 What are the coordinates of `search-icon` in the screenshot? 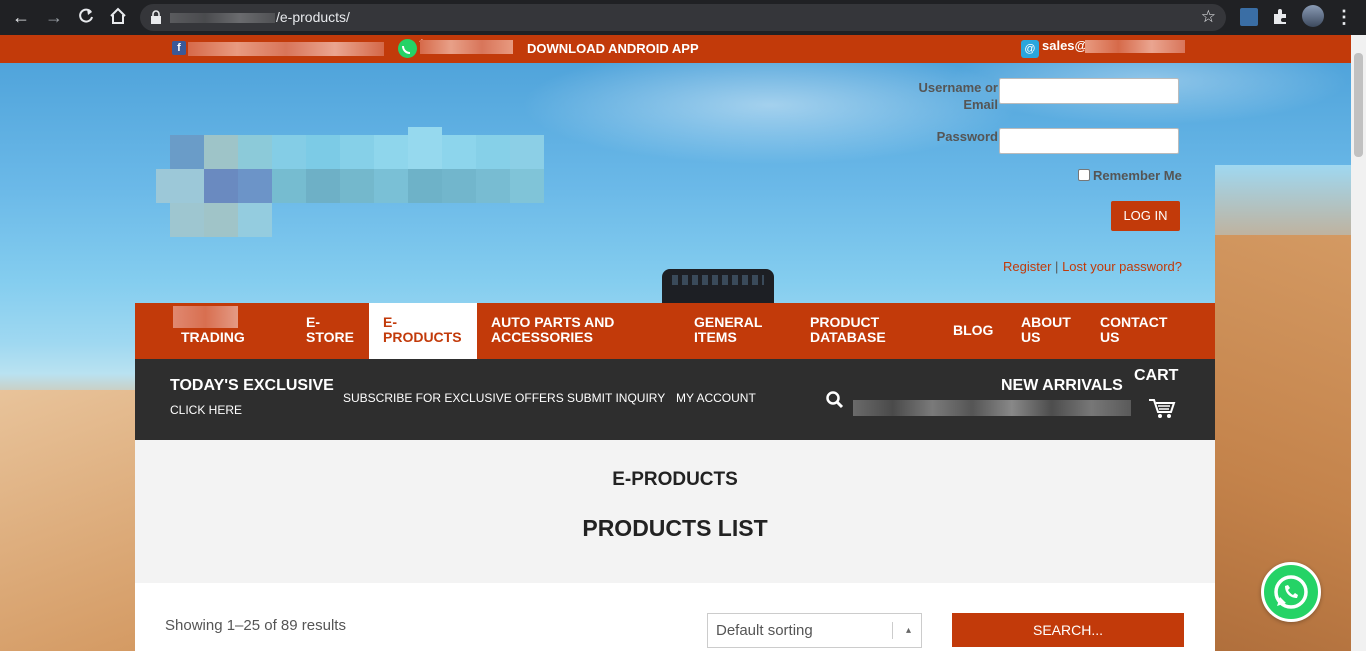 It's located at (835, 402).